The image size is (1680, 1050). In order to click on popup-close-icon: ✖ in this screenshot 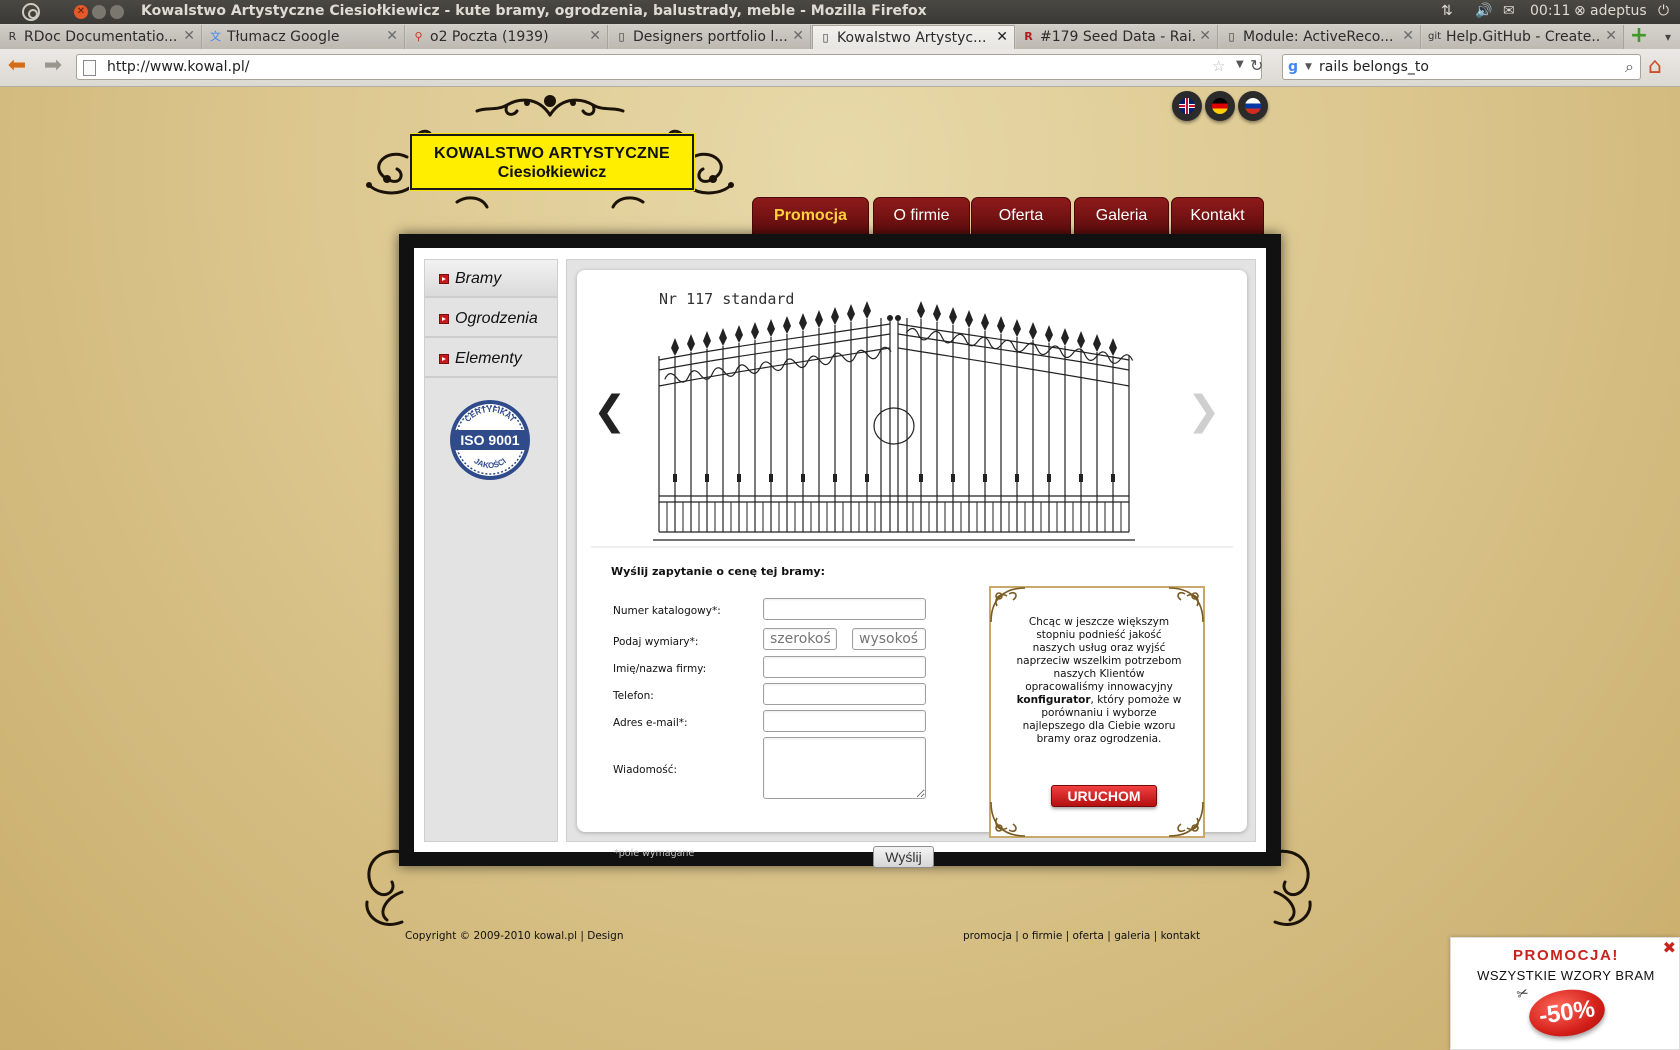, I will do `click(1669, 947)`.